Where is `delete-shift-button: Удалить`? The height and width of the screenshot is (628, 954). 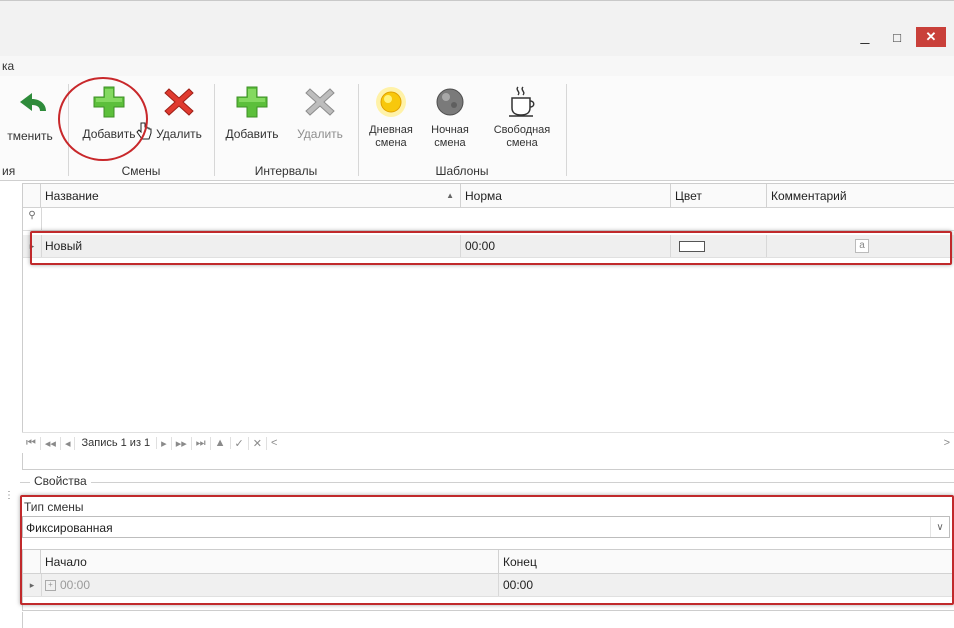 delete-shift-button: Удалить is located at coordinates (179, 111).